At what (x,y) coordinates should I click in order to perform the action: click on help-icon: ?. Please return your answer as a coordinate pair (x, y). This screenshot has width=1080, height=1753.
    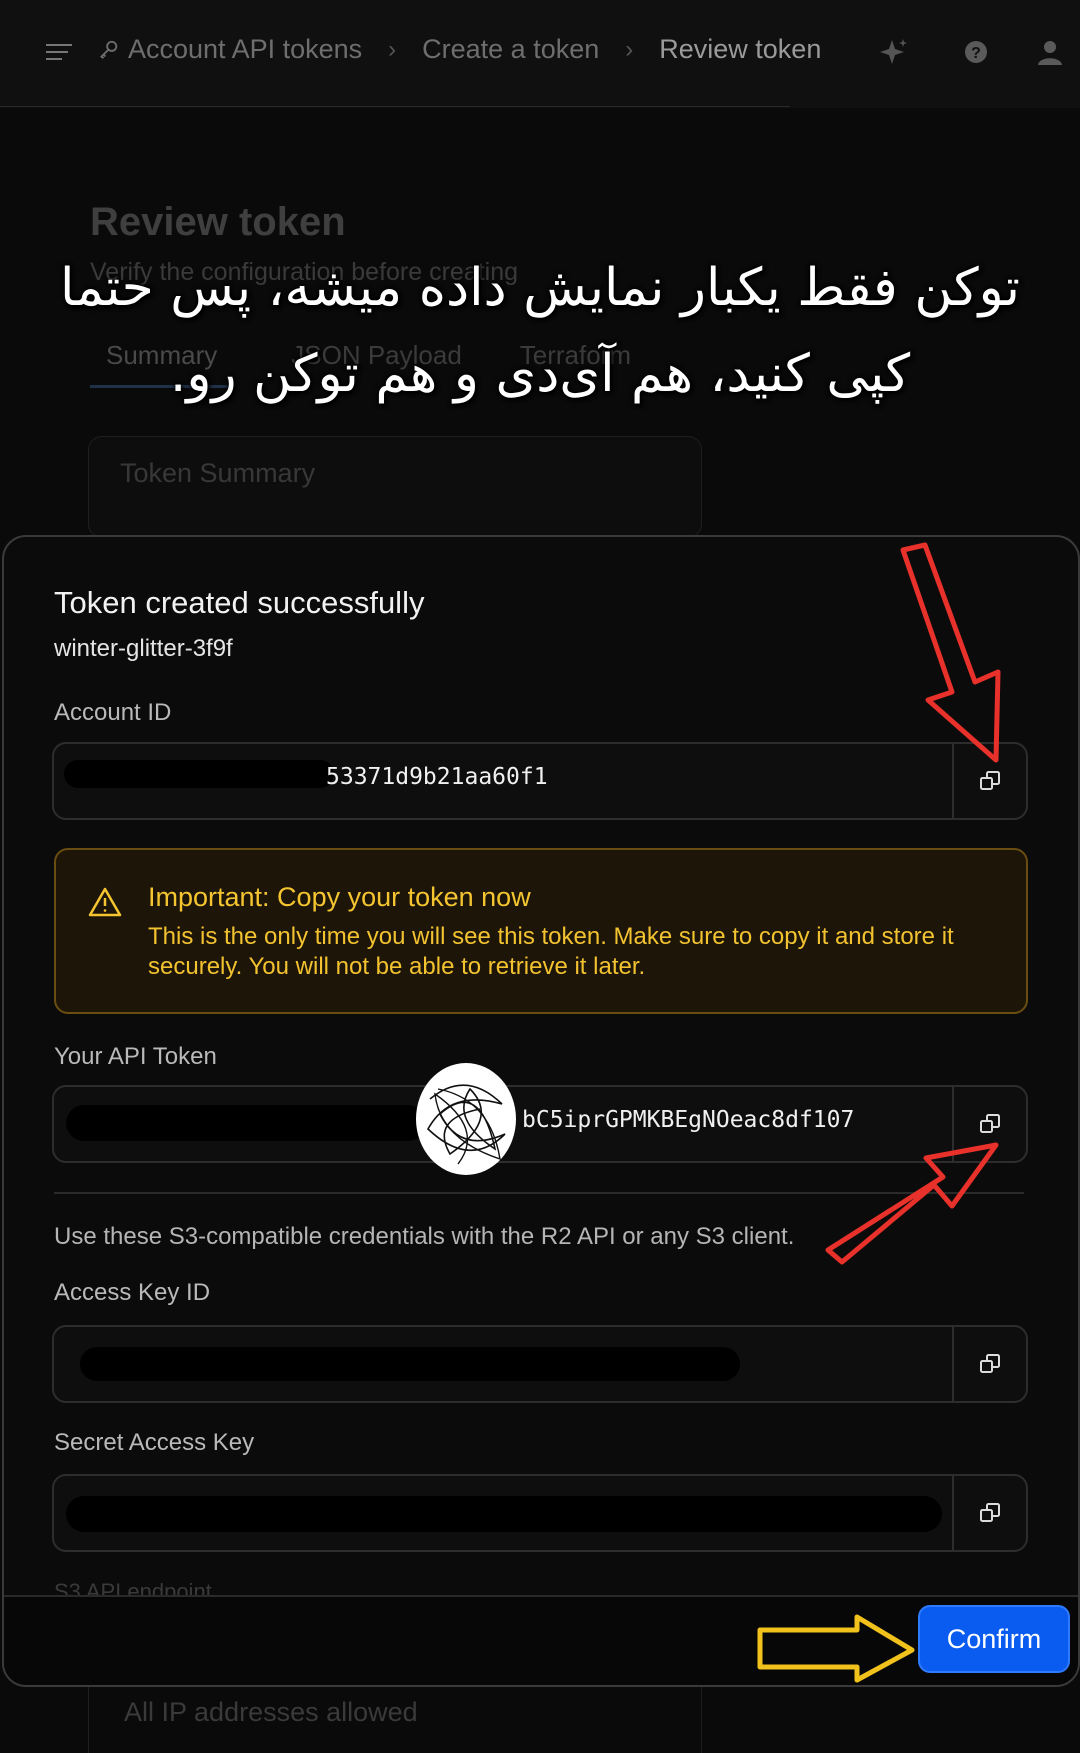
    Looking at the image, I should click on (976, 52).